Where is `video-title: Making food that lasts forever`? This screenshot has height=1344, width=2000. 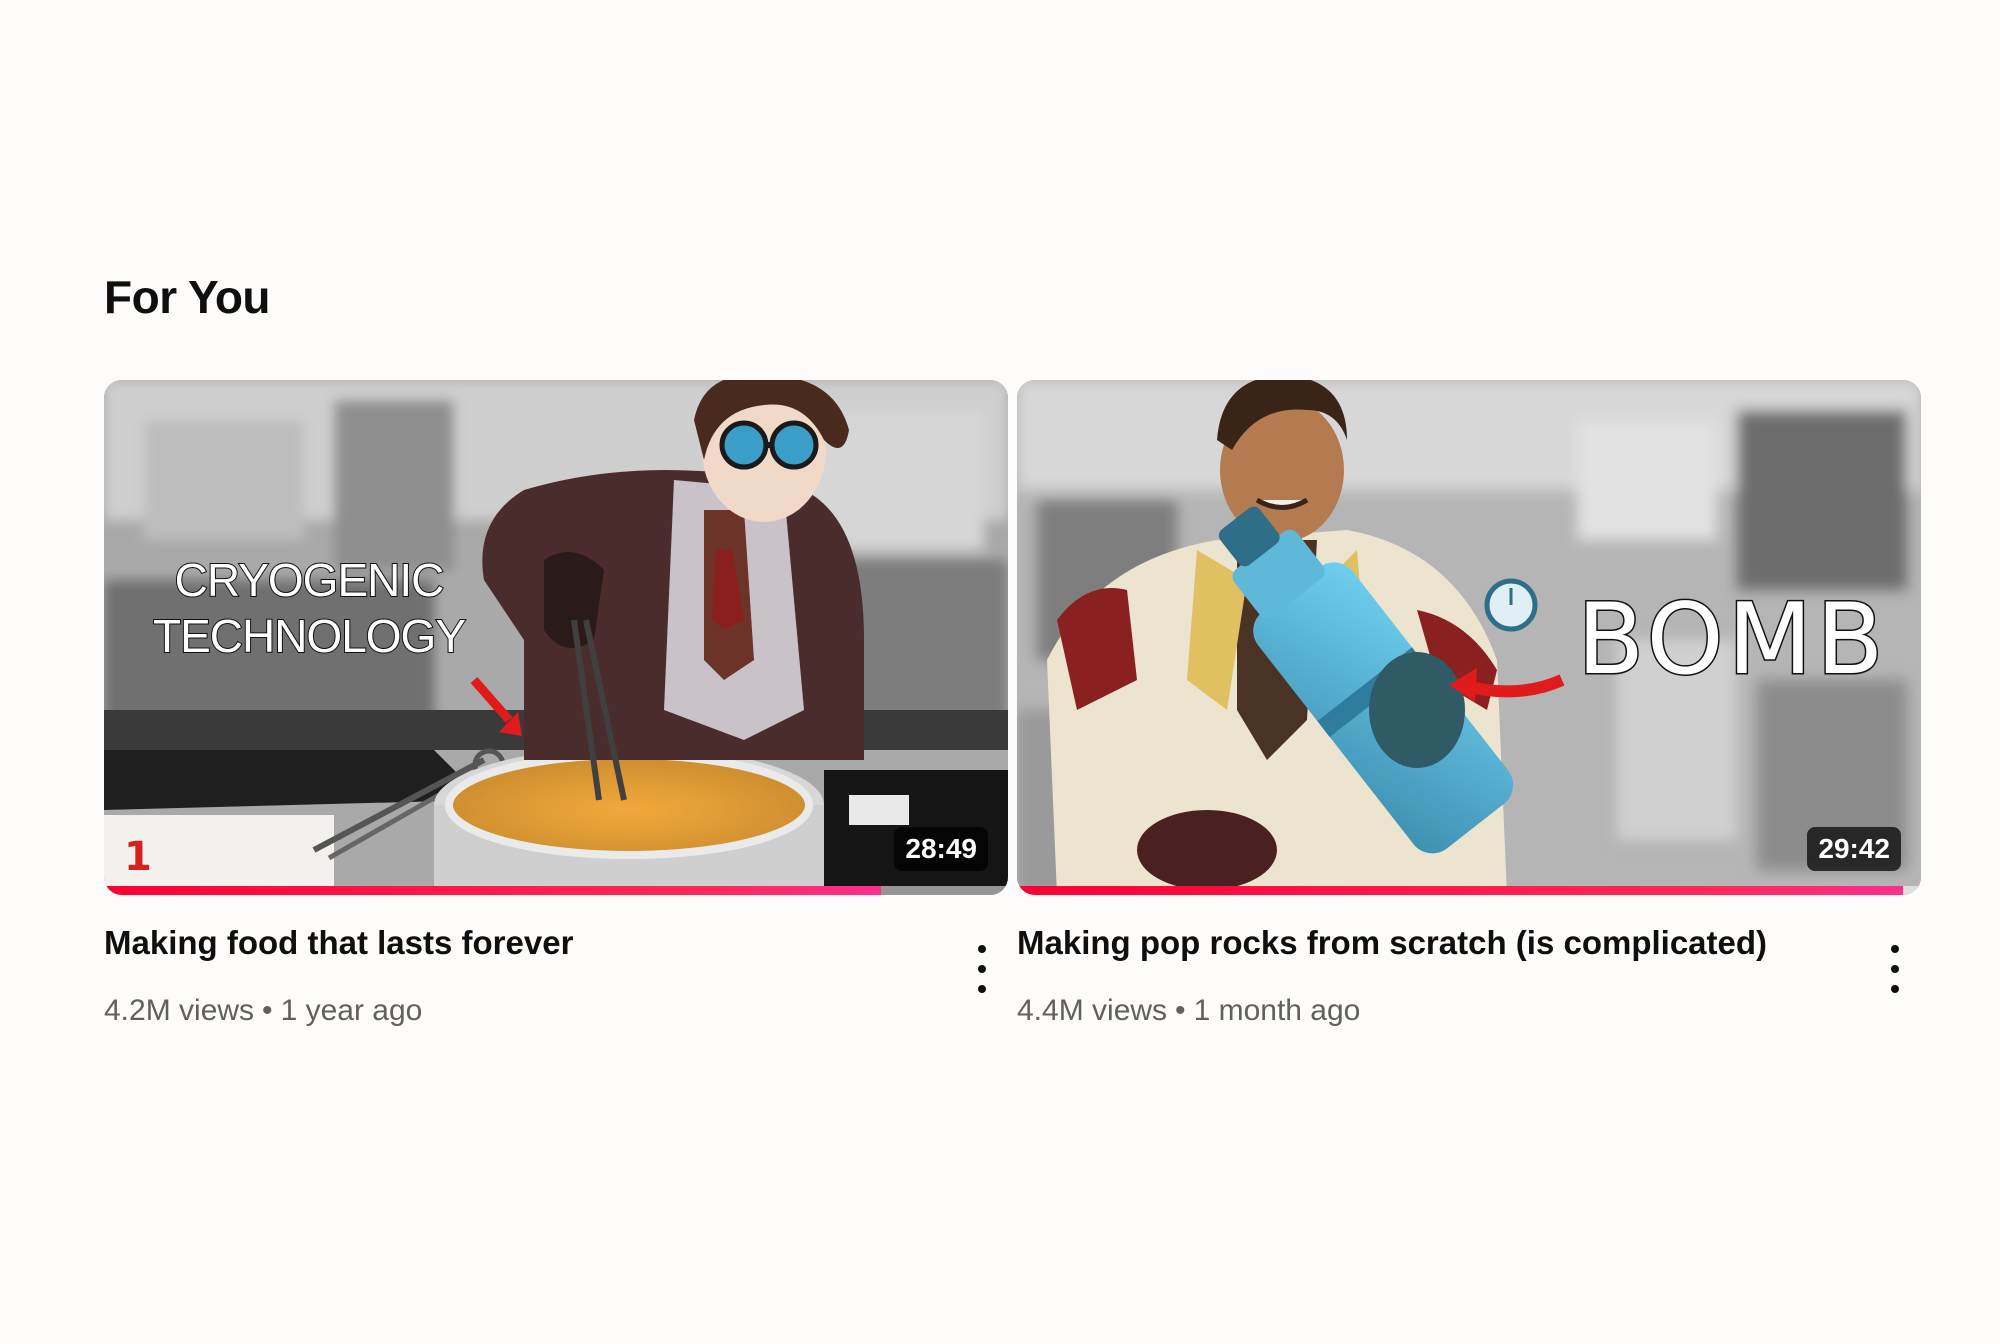
video-title: Making food that lasts forever is located at coordinates (504, 943).